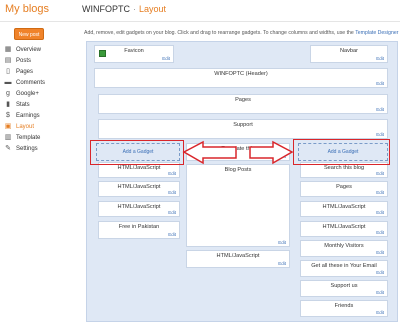 This screenshot has width=400, height=322. What do you see at coordinates (238, 152) in the screenshot?
I see `annotation-arrows` at bounding box center [238, 152].